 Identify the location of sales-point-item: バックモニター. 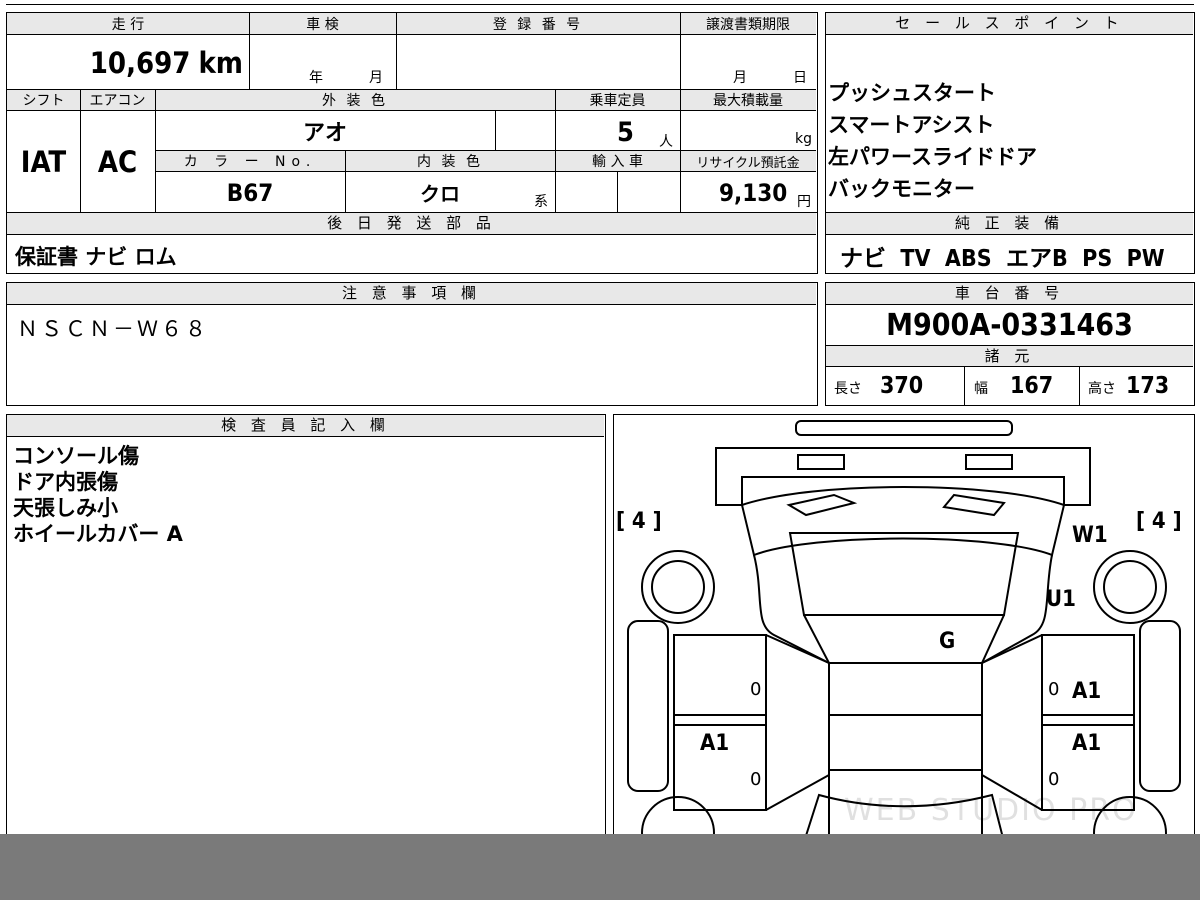
(901, 189).